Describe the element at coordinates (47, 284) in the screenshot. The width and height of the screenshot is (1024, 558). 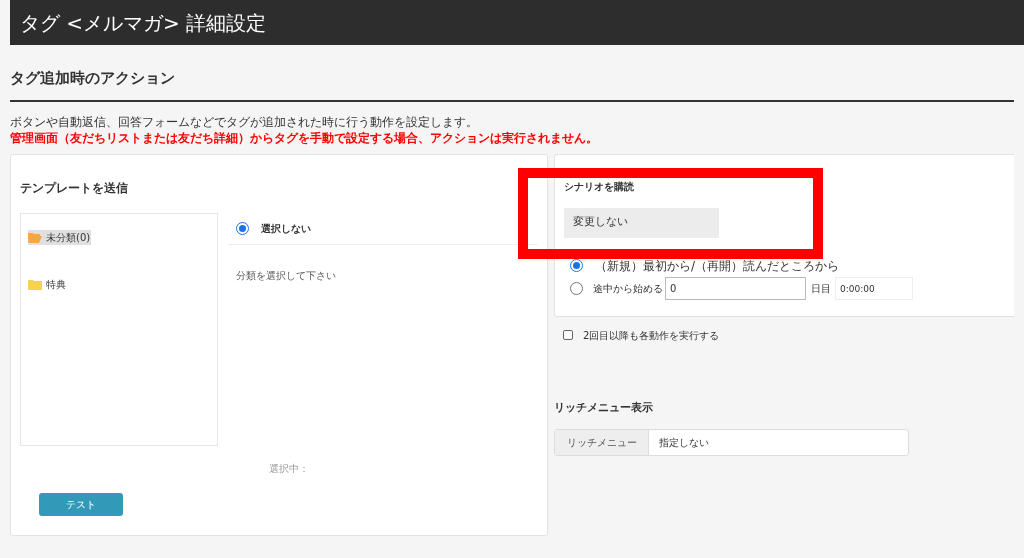
I see `folder-item: 特典` at that location.